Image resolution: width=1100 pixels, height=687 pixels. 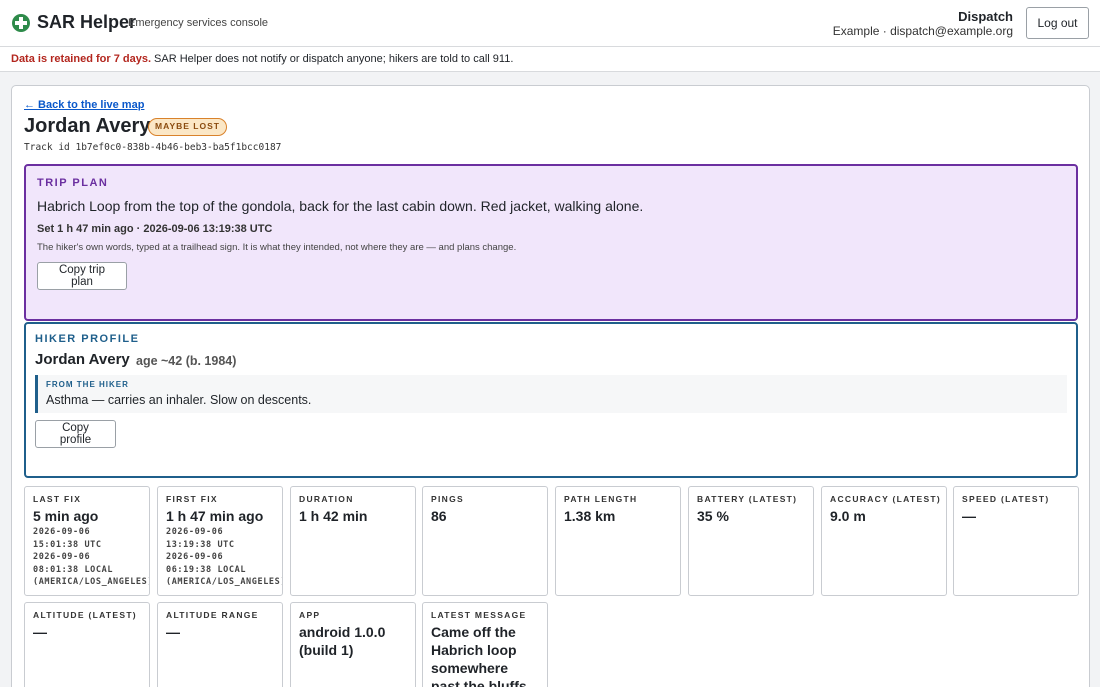 I want to click on stat-card-duration: DURATION 1 h 42 min, so click(x=353, y=541).